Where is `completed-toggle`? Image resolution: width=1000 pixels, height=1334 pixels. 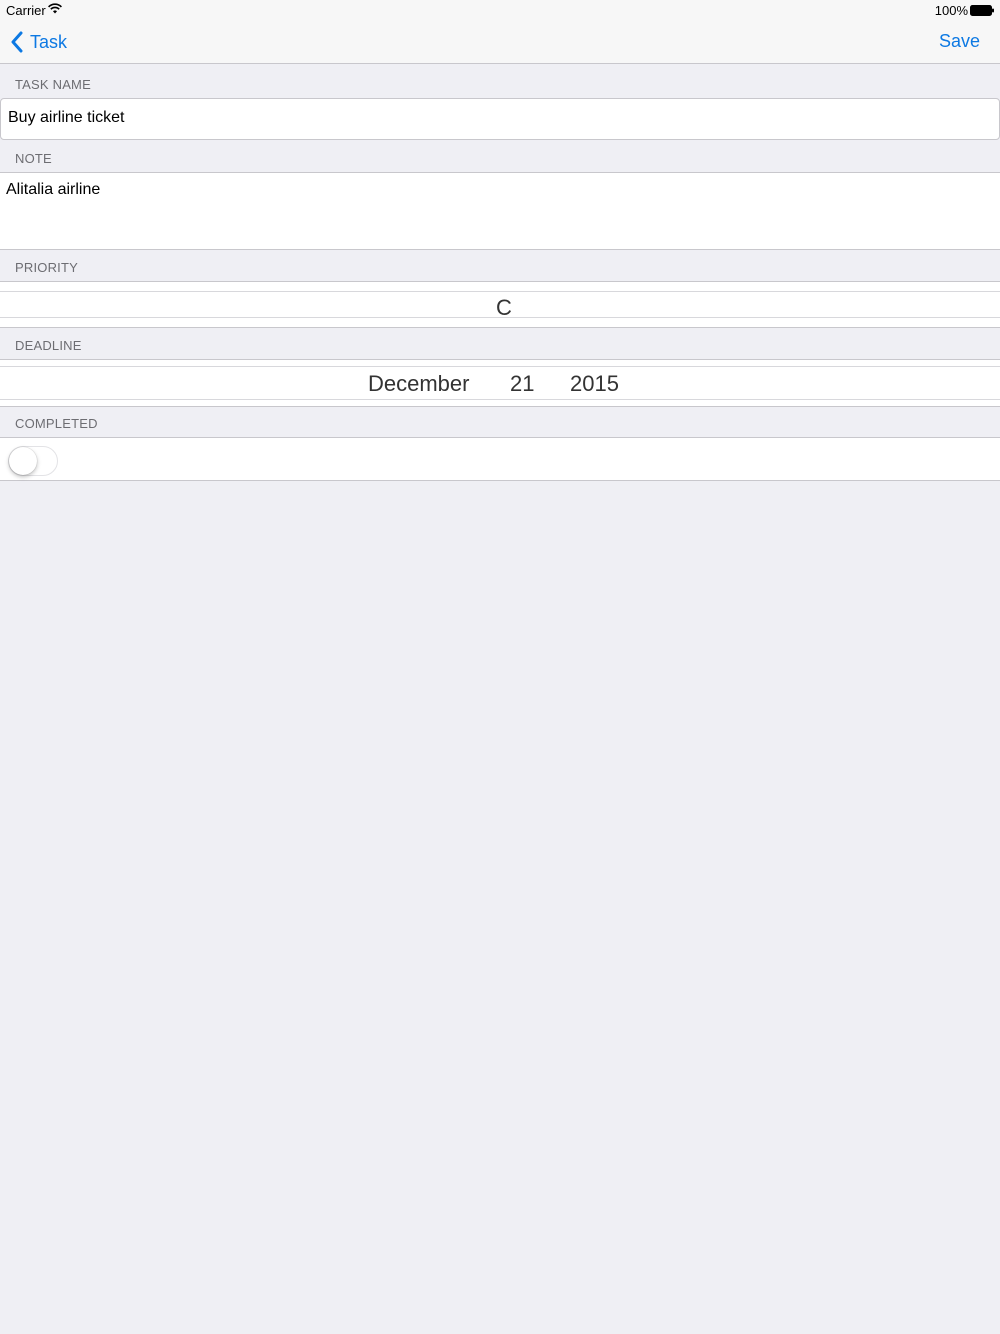
completed-toggle is located at coordinates (33, 461).